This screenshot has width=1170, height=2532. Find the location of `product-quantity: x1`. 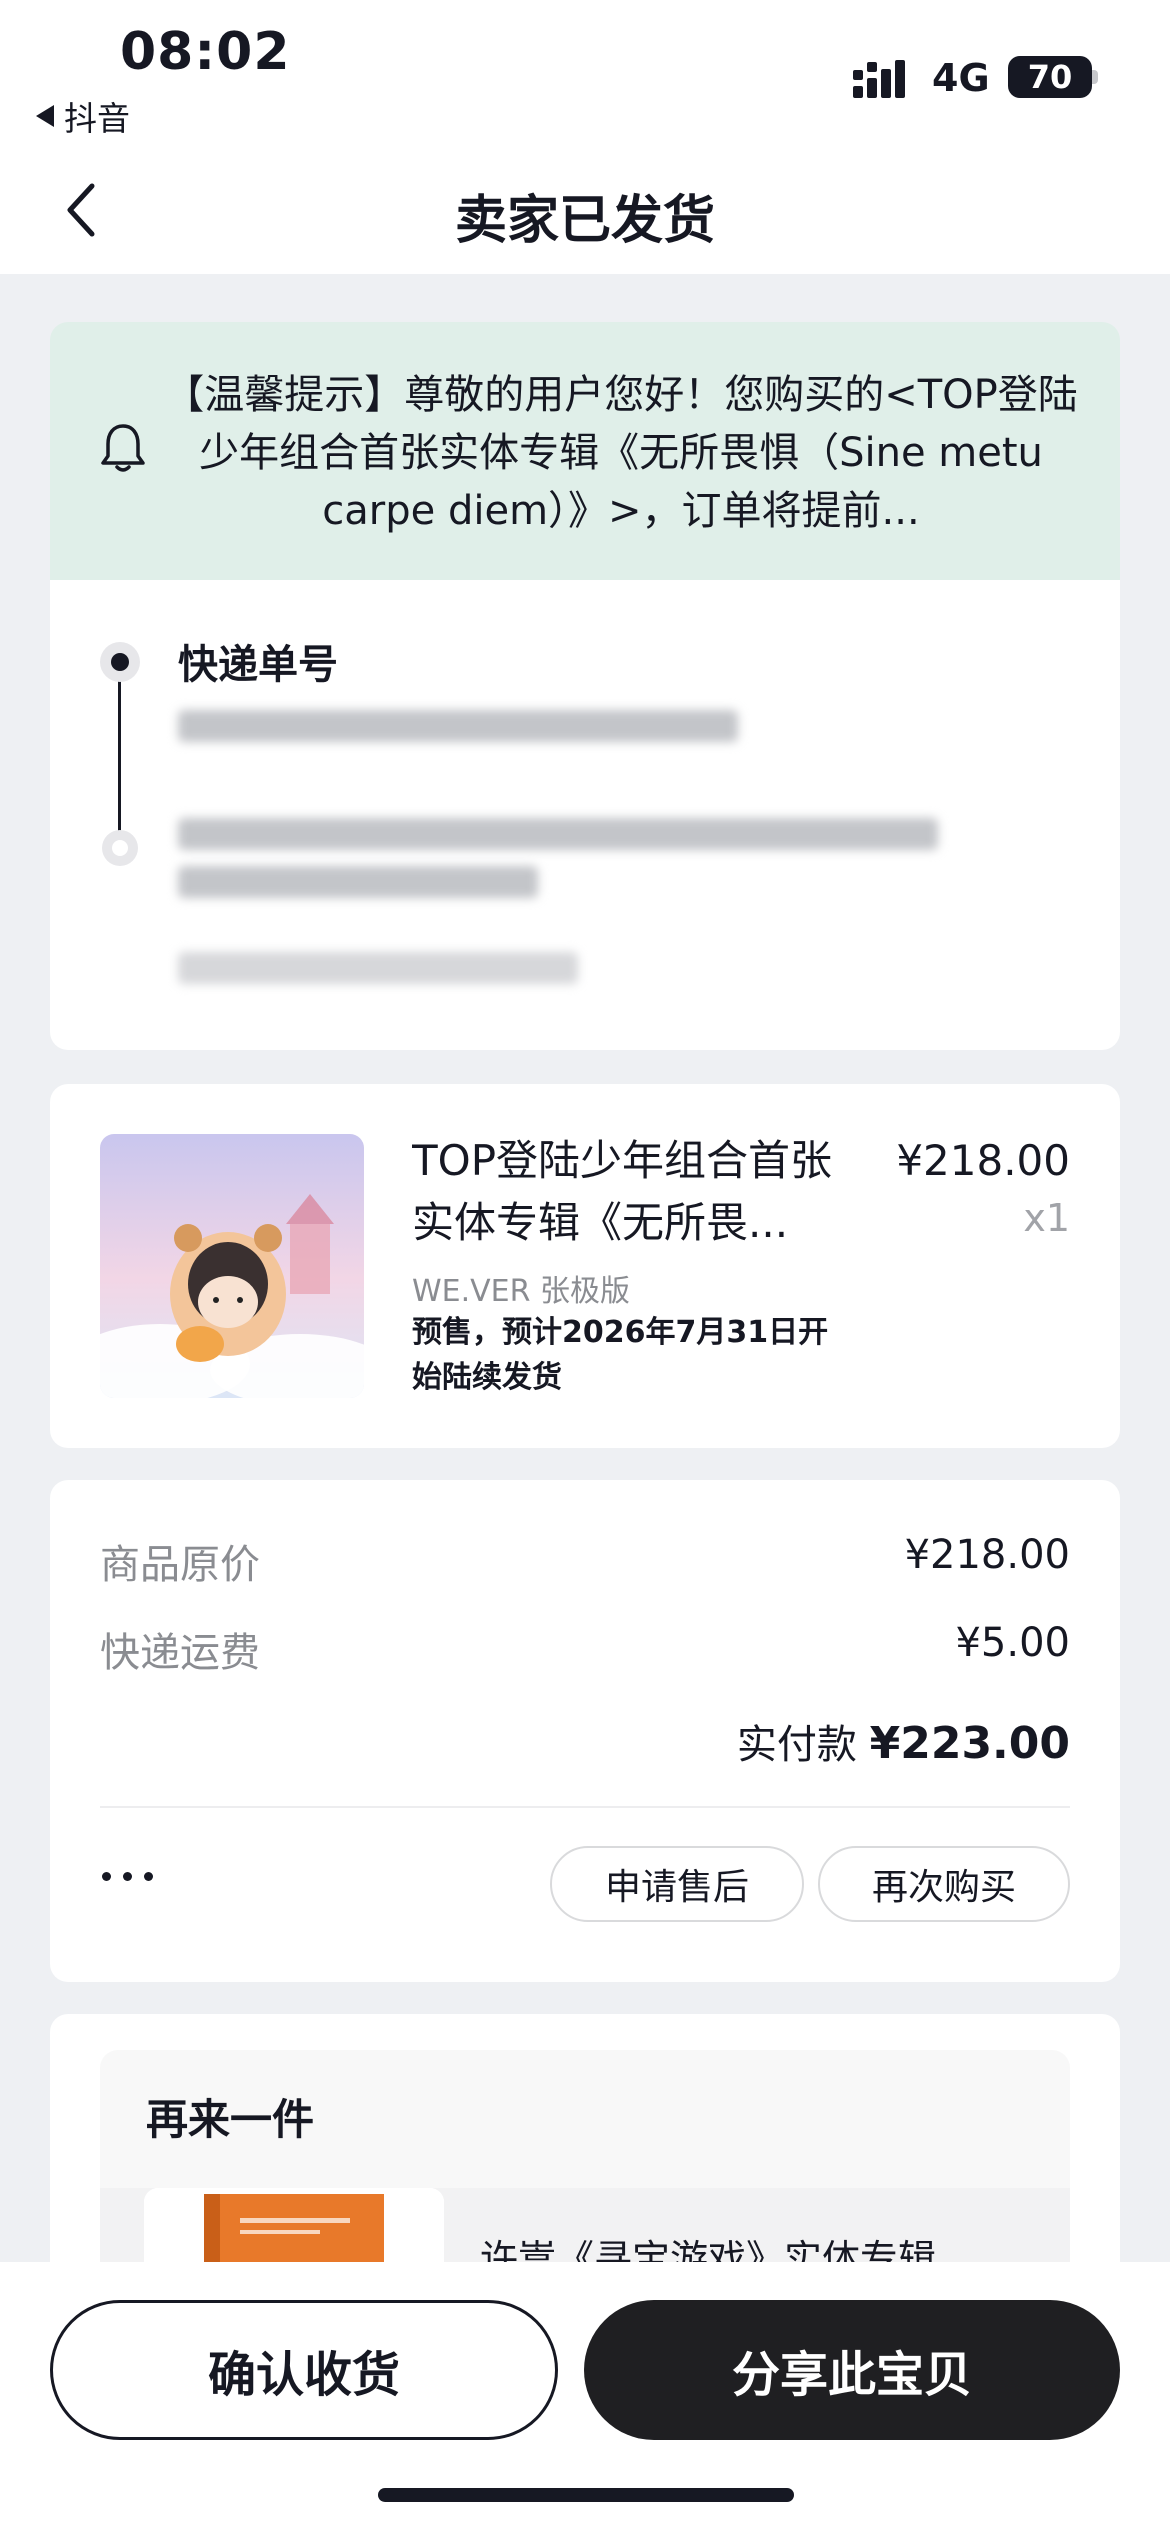

product-quantity: x1 is located at coordinates (1046, 1218).